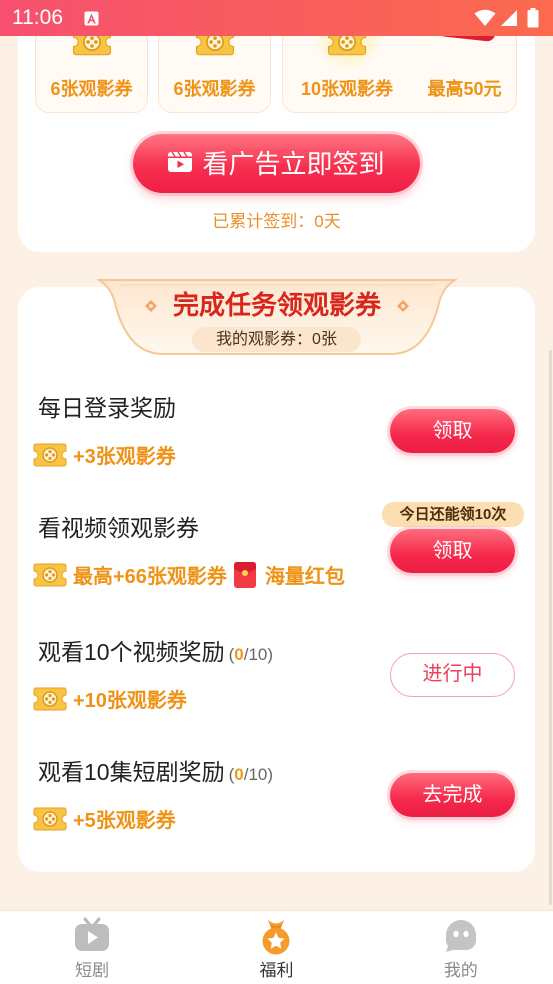 Image resolution: width=553 pixels, height=984 pixels. Describe the element at coordinates (276, 970) in the screenshot. I see `nav-label: 福利` at that location.